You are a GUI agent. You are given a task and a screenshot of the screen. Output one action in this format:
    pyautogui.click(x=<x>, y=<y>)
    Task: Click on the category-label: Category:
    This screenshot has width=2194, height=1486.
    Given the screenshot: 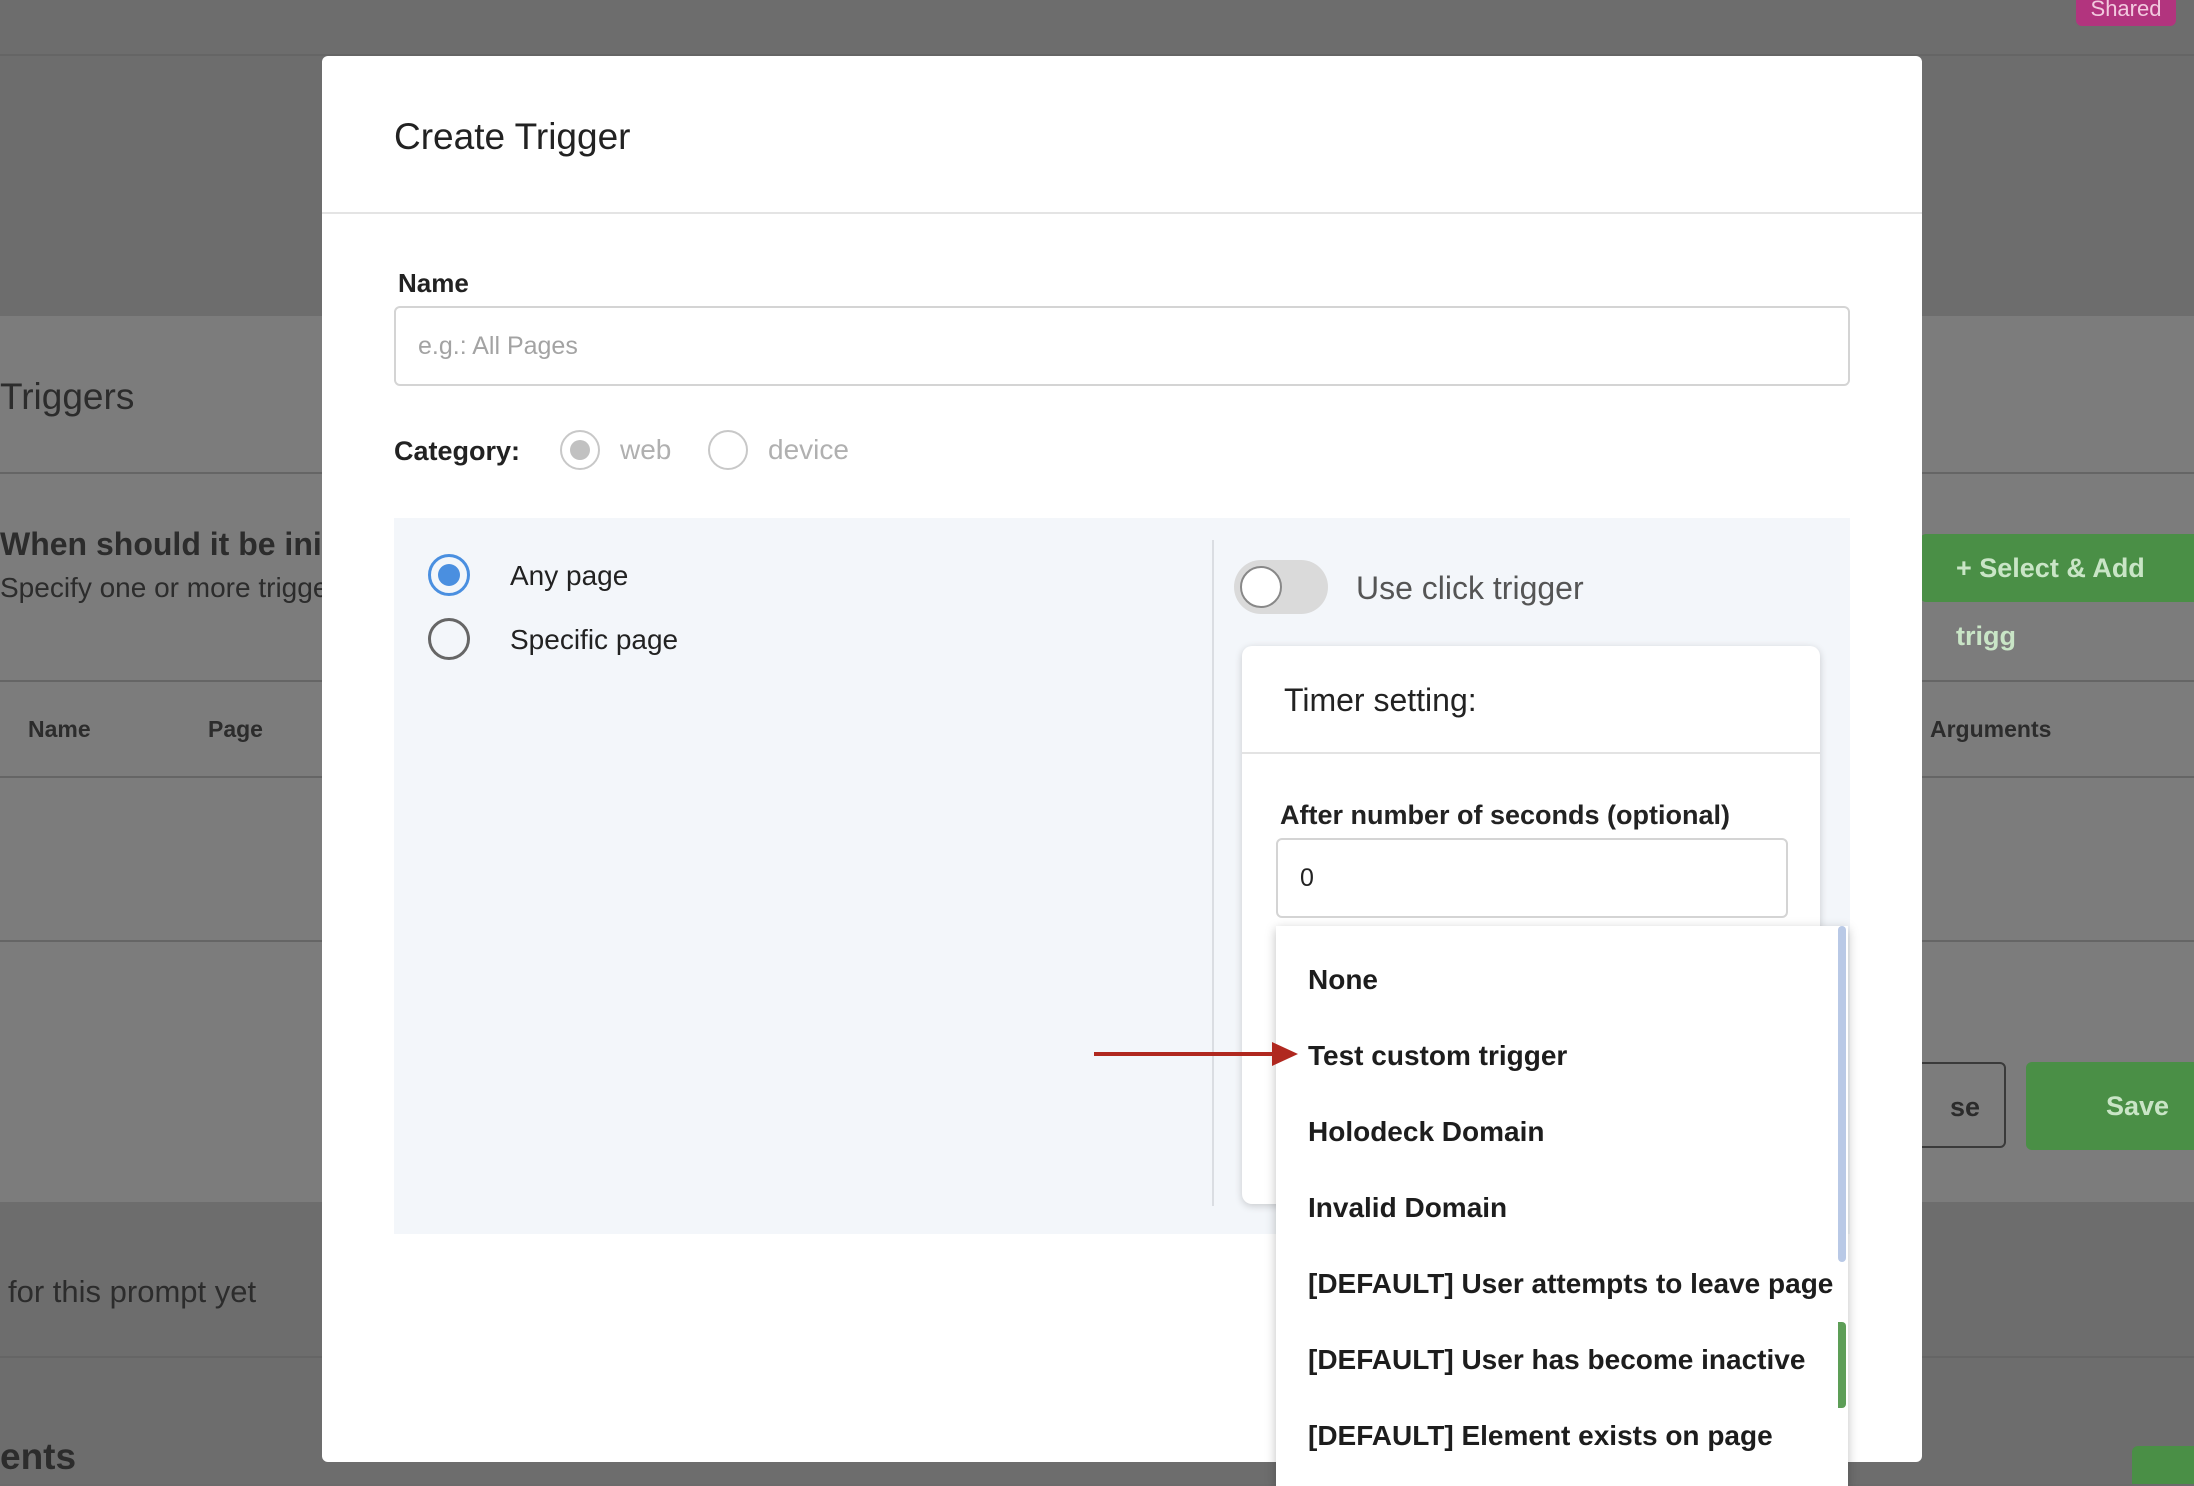 What is the action you would take?
    pyautogui.click(x=457, y=451)
    